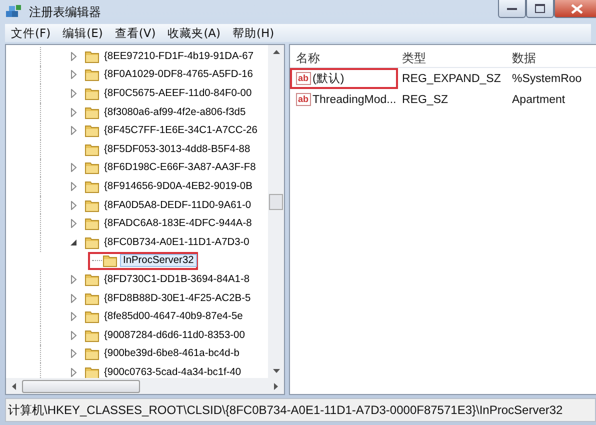  What do you see at coordinates (344, 58) in the screenshot?
I see `column-header: 名称` at bounding box center [344, 58].